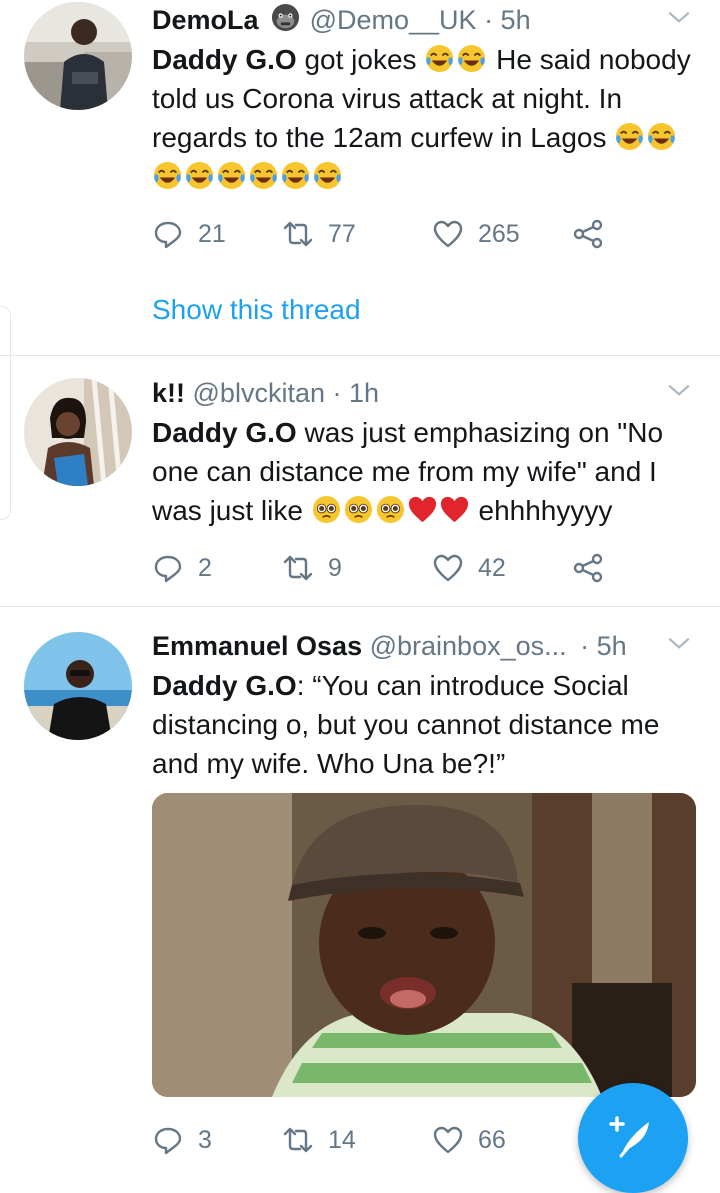 The height and width of the screenshot is (1193, 720). What do you see at coordinates (357, 568) in the screenshot?
I see `retweet-button: 9` at bounding box center [357, 568].